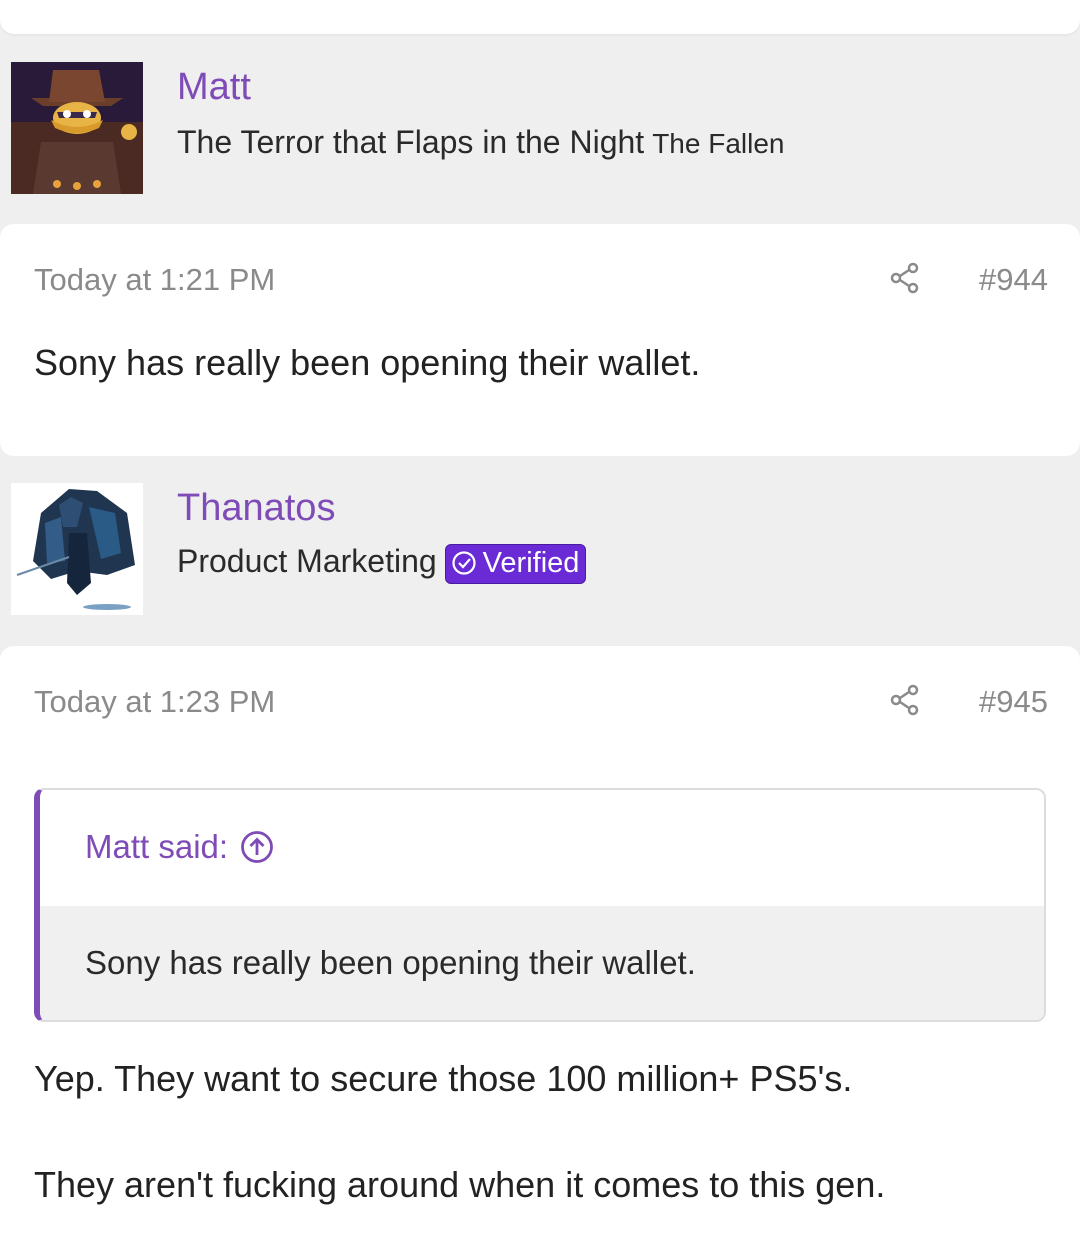 This screenshot has height=1242, width=1080. Describe the element at coordinates (307, 561) in the screenshot. I see `user-title-text: Product Marketing` at that location.